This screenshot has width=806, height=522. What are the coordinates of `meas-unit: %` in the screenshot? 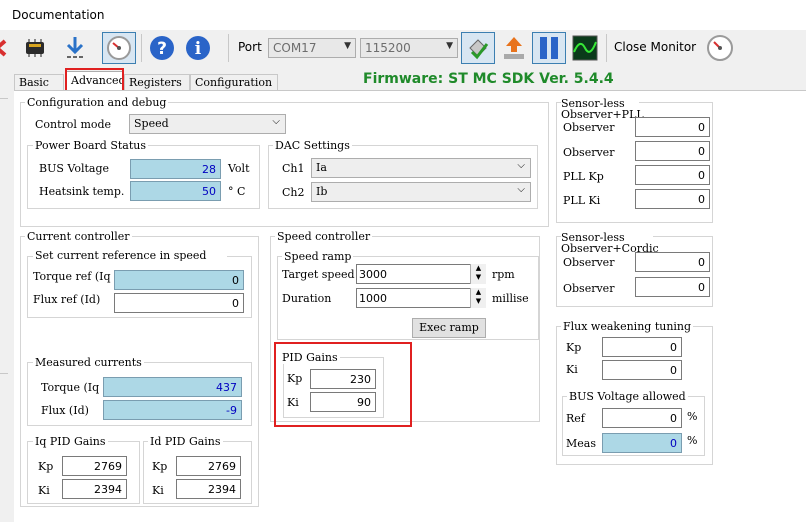 It's located at (692, 440).